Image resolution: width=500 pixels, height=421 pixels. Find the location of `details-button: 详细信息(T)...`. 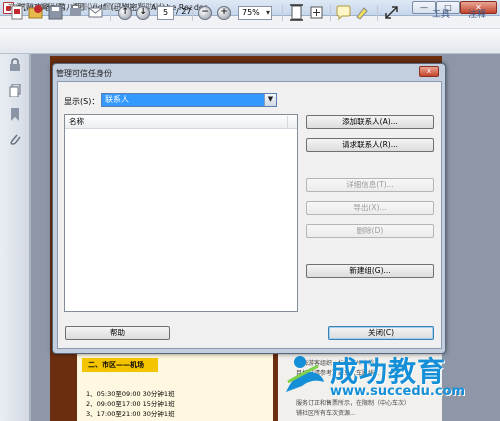

details-button: 详细信息(T)... is located at coordinates (370, 185).